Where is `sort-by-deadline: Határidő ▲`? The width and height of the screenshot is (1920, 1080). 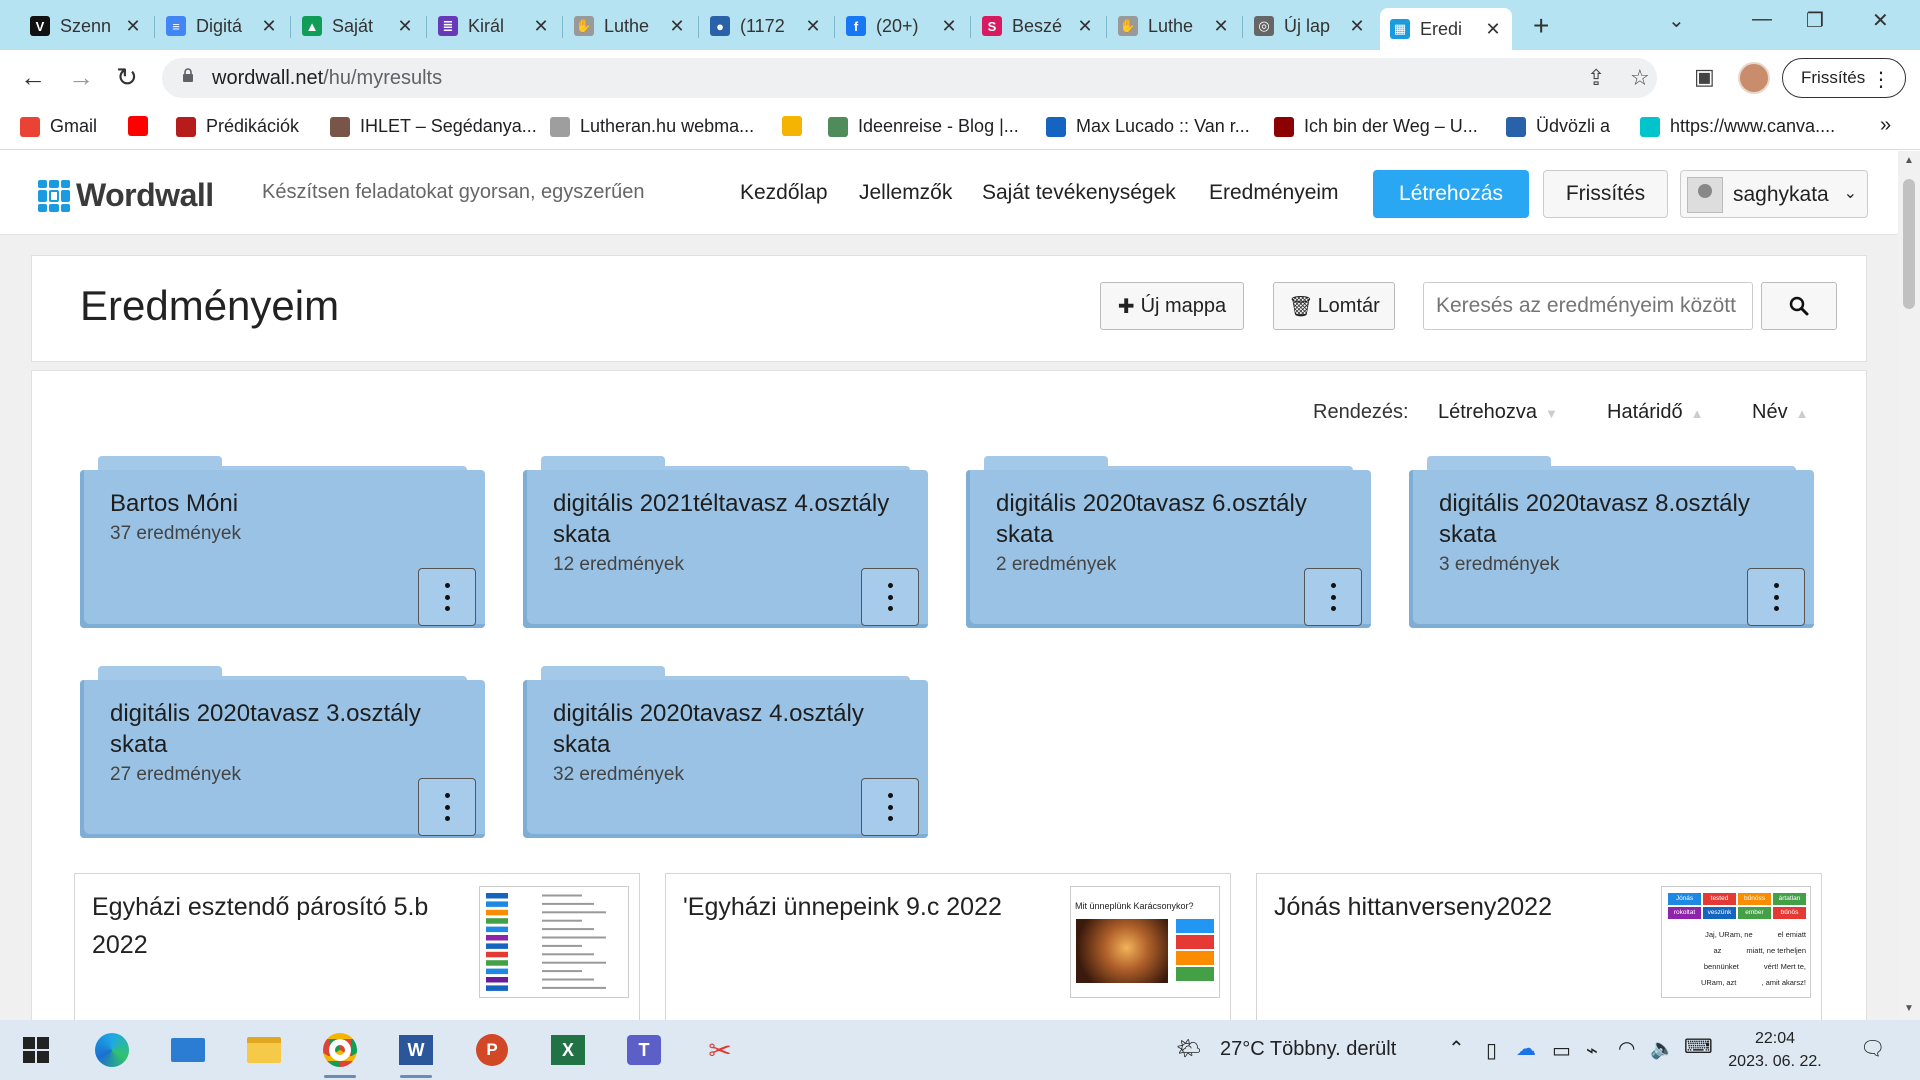
sort-by-deadline: Határidő ▲ is located at coordinates (1655, 412).